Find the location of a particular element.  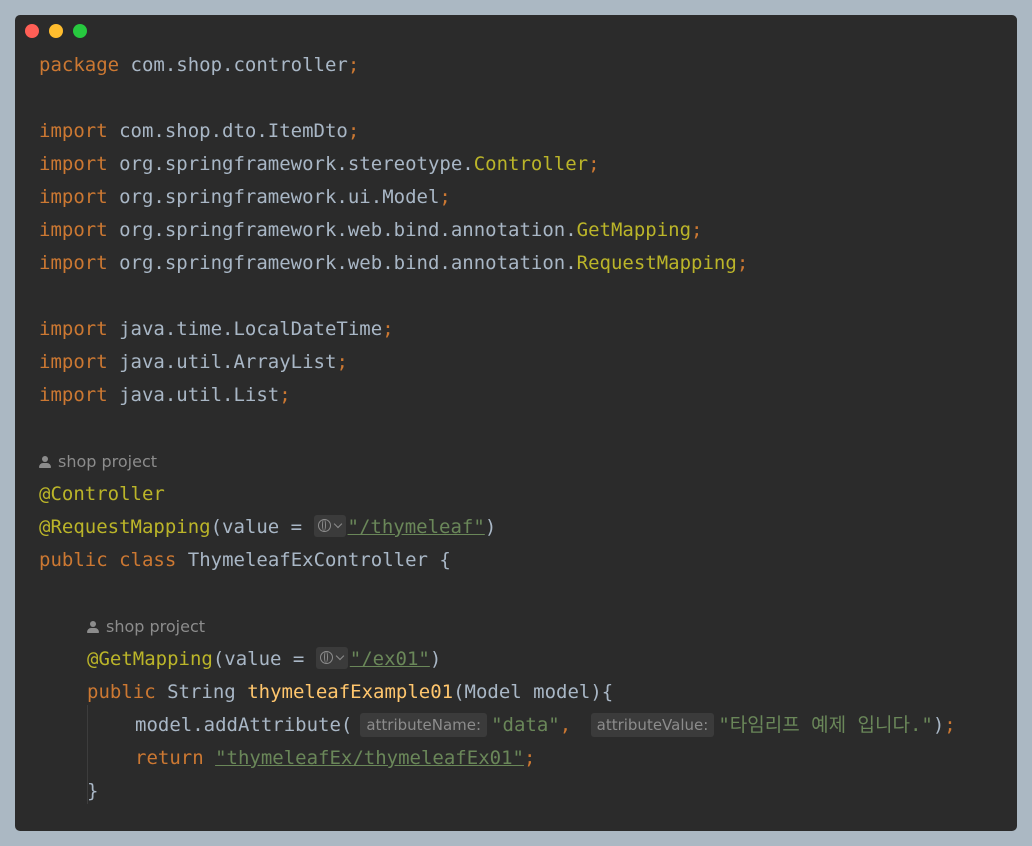

minimize-window-dot is located at coordinates (56, 31).